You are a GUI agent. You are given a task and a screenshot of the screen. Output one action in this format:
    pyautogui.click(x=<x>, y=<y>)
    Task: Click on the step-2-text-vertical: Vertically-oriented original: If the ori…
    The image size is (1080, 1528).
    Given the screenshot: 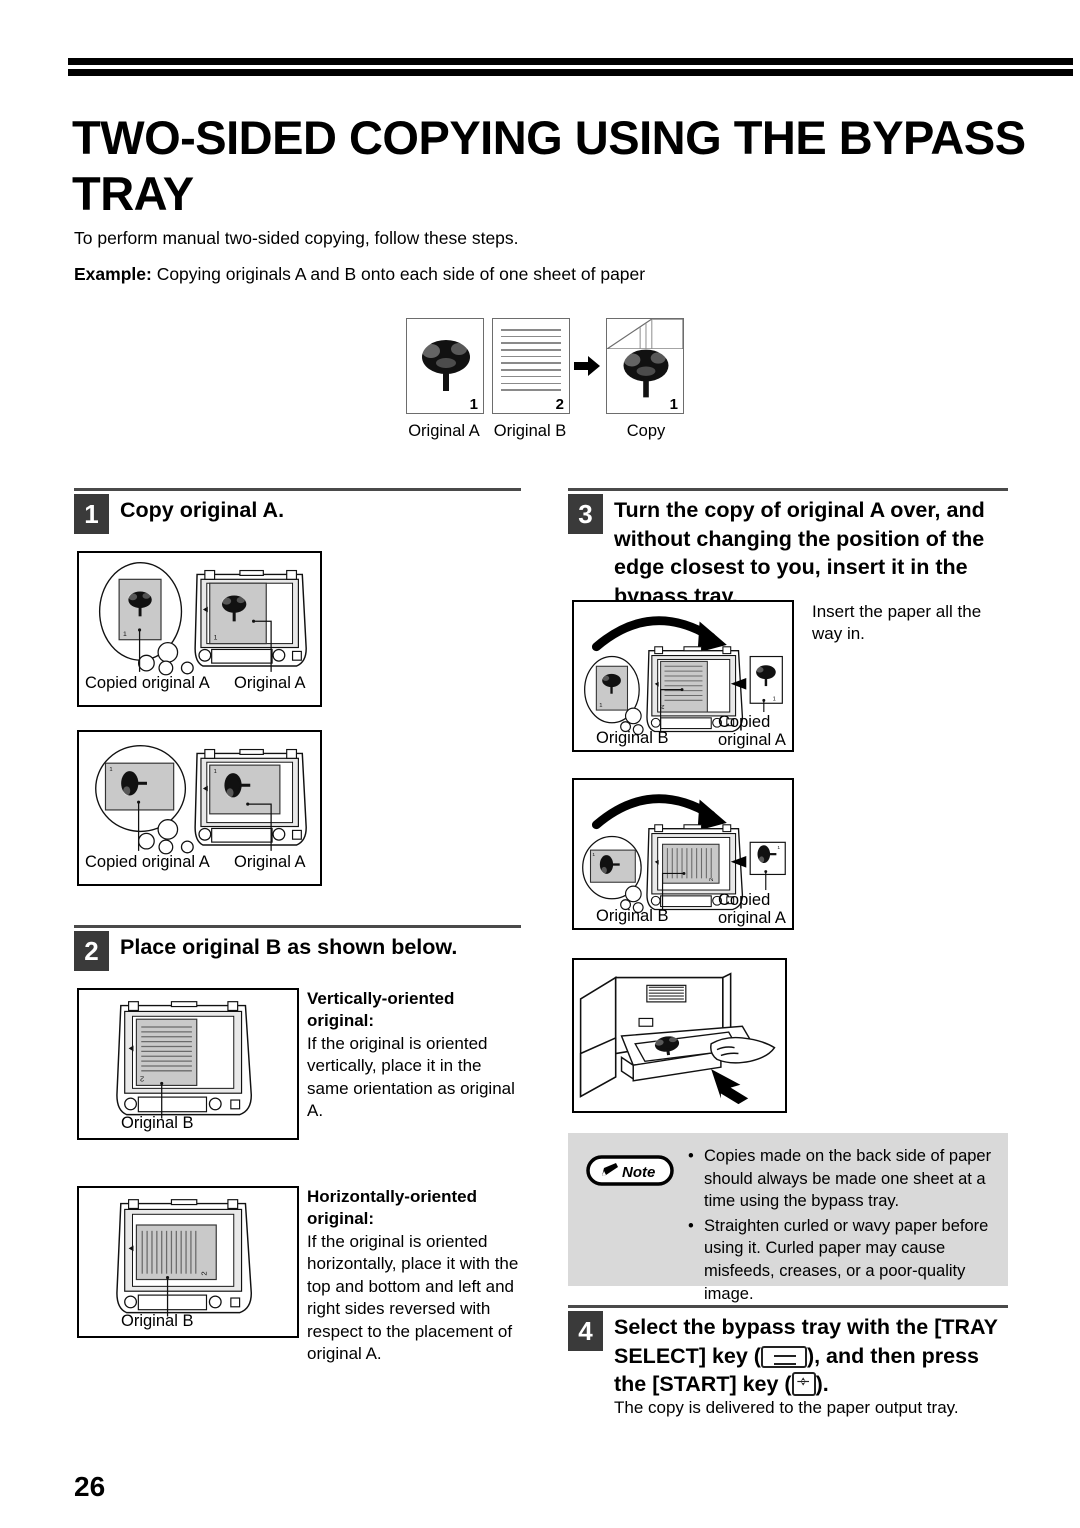 What is the action you would take?
    pyautogui.click(x=414, y=1055)
    